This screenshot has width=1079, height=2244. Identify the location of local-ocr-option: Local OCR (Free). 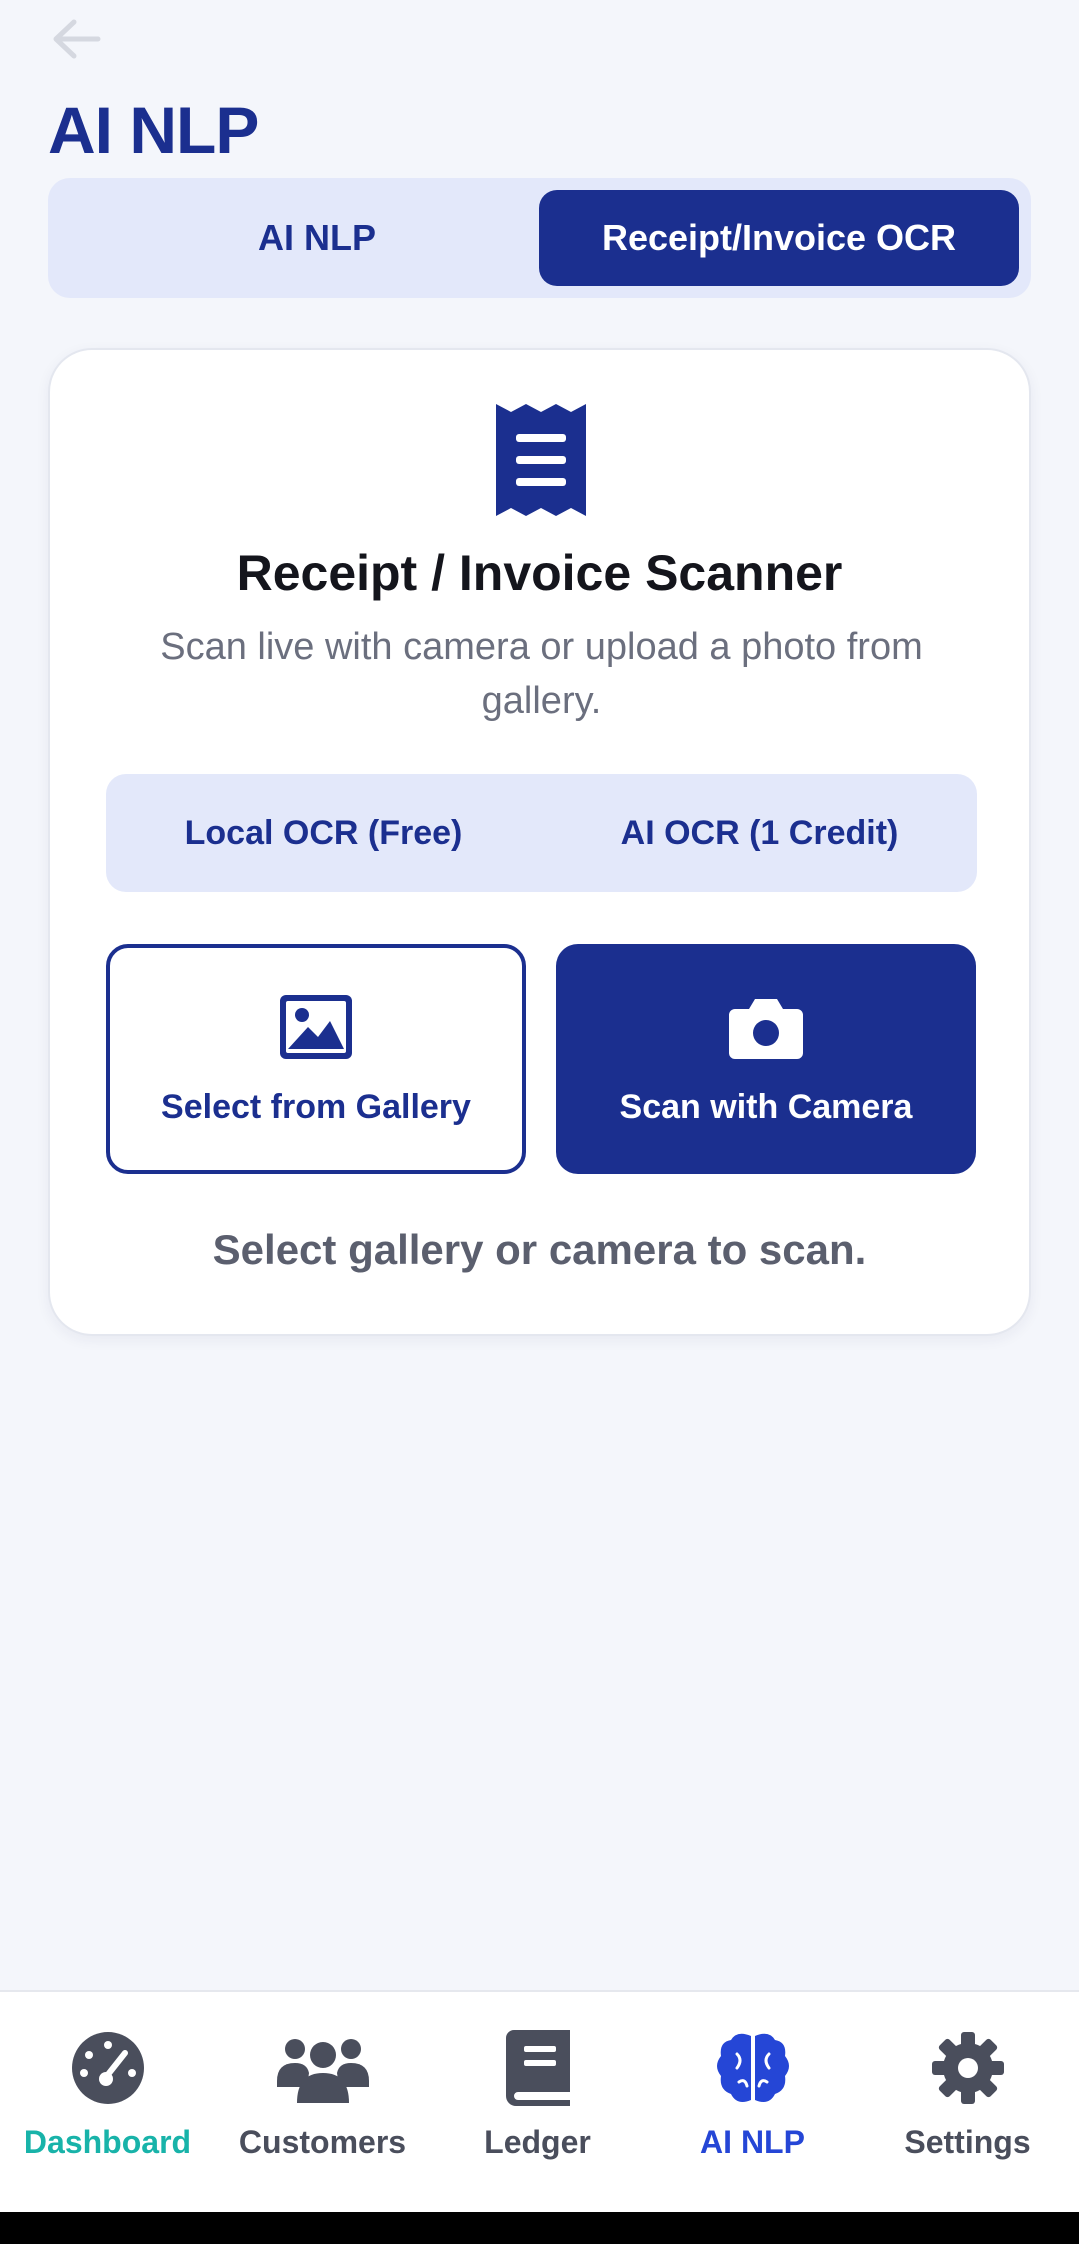
(323, 833).